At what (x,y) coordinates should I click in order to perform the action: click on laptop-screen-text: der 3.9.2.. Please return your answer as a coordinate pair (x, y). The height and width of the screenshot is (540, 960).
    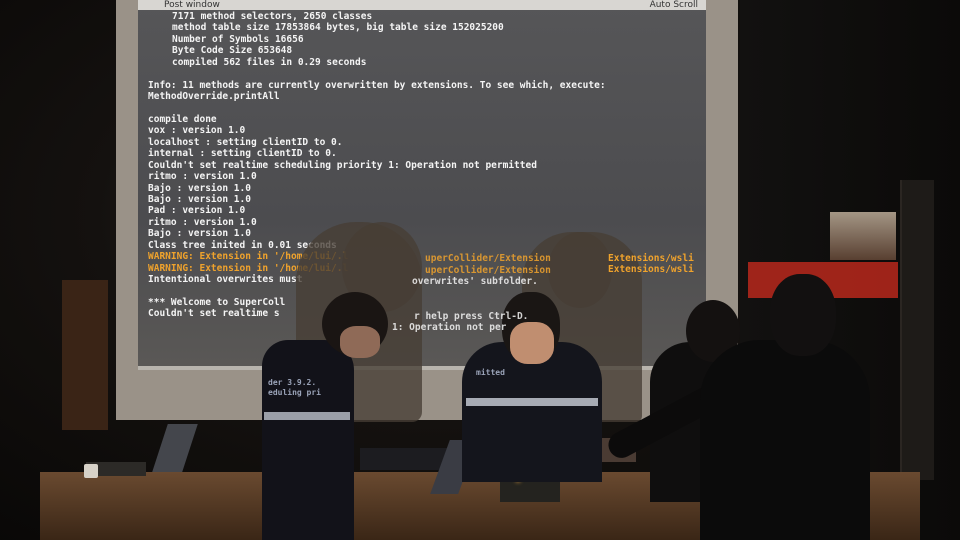
    Looking at the image, I should click on (292, 382).